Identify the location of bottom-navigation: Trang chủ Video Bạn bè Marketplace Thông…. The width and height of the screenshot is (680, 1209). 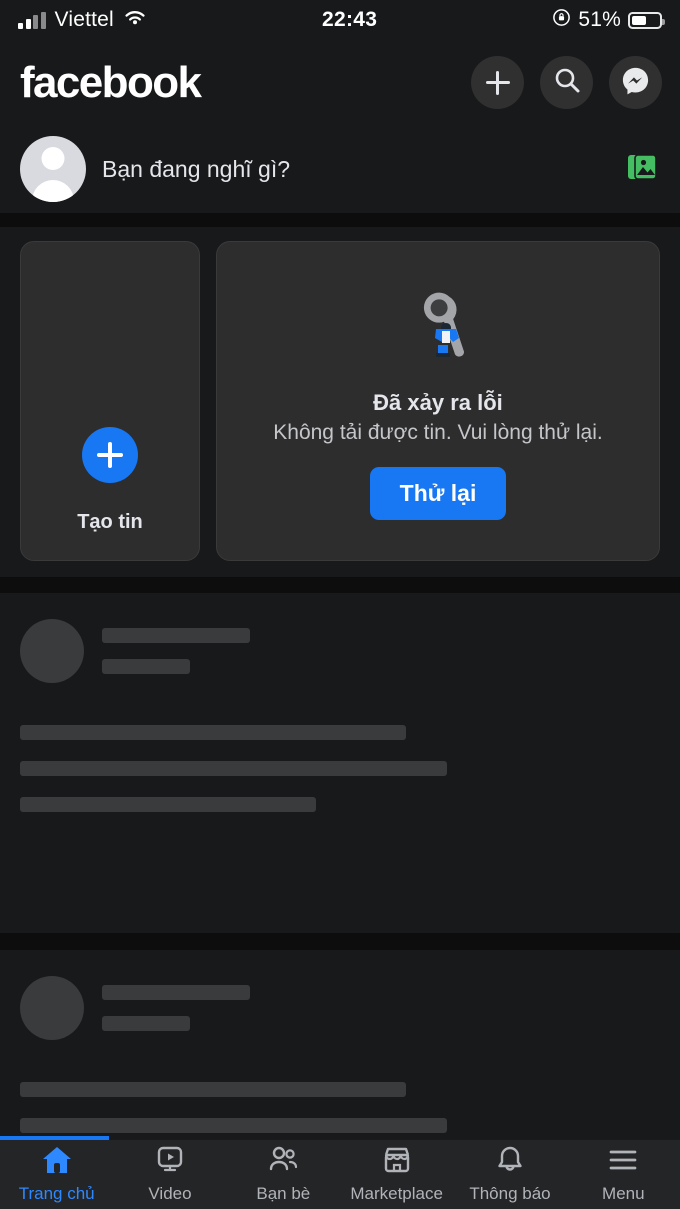
(340, 1174).